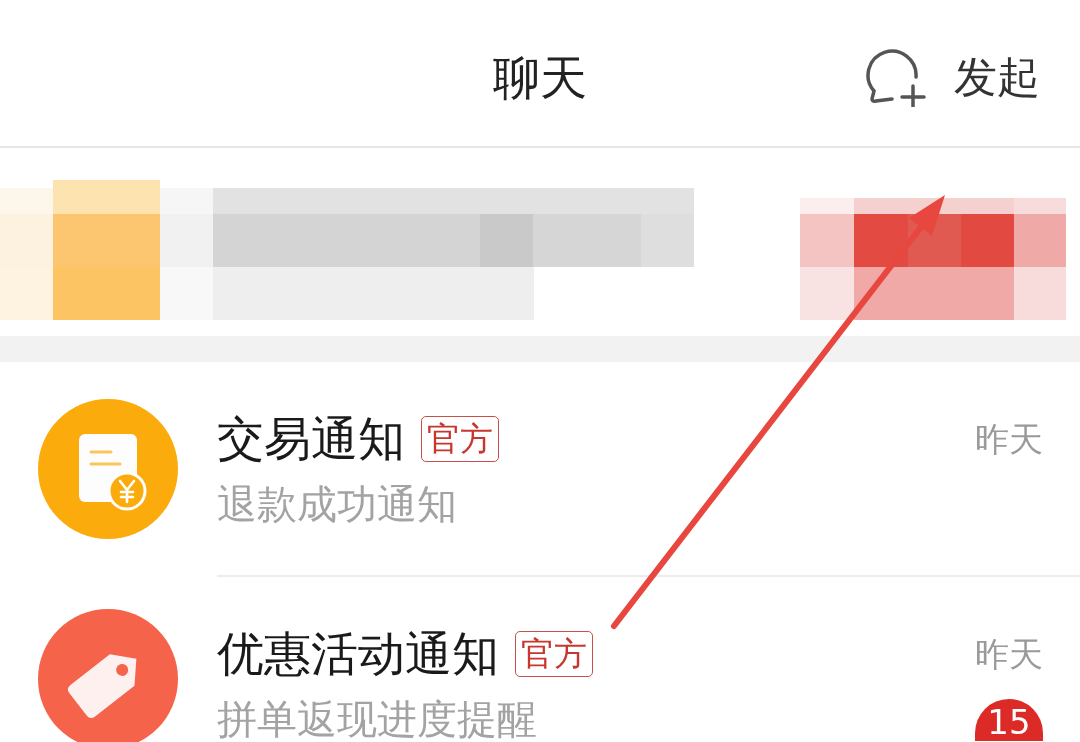 The image size is (1080, 742). What do you see at coordinates (540, 74) in the screenshot?
I see `header-title: 聊天` at bounding box center [540, 74].